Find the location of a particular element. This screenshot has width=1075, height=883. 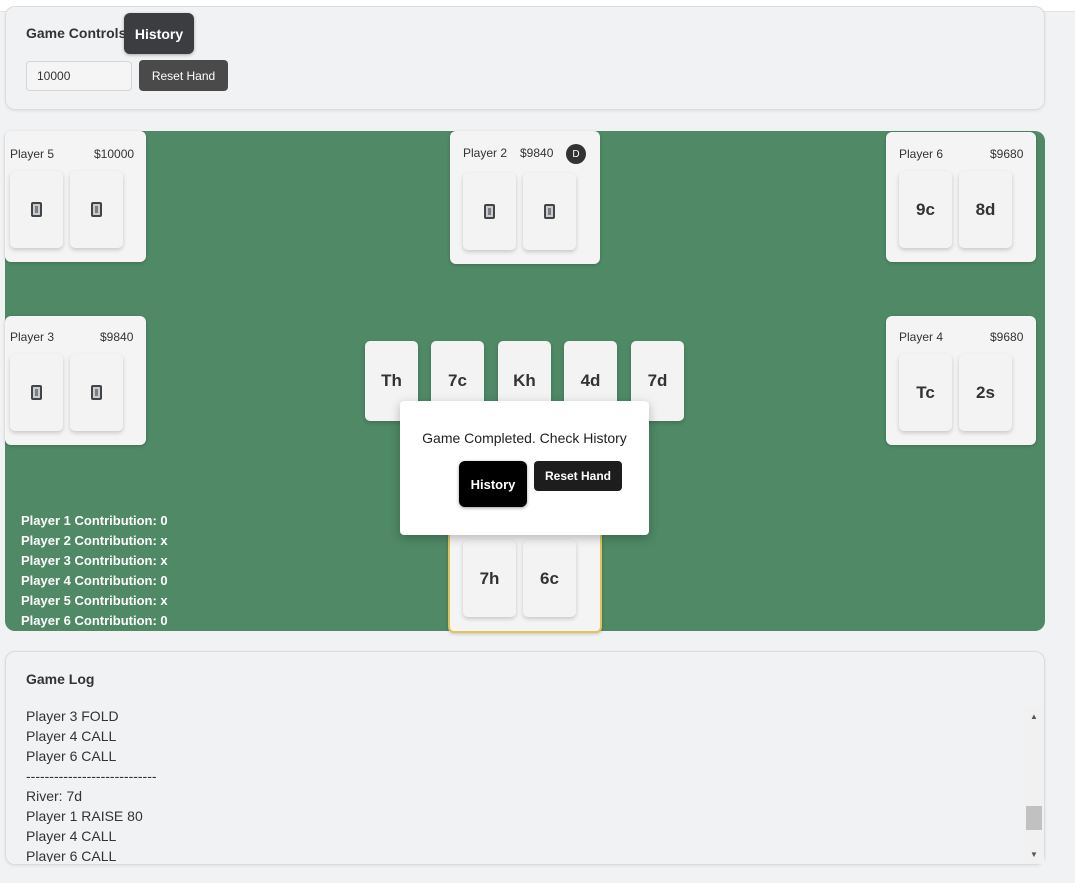

hole-card: 7h is located at coordinates (489, 578).